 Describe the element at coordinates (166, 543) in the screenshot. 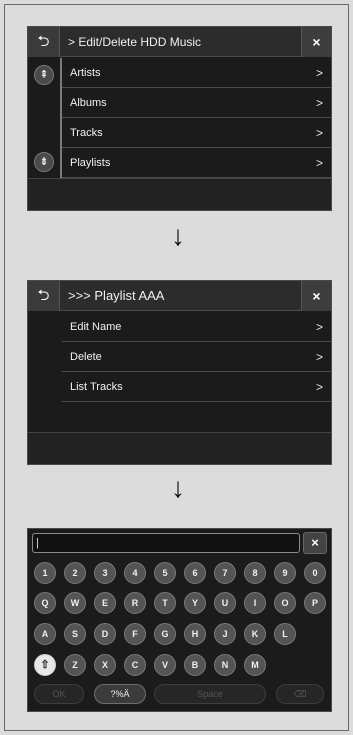

I see `name-input: |` at that location.